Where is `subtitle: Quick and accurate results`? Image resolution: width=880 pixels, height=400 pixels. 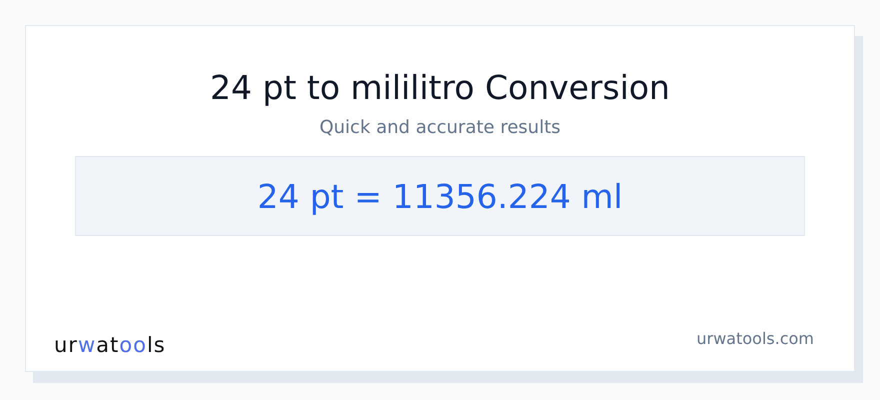
subtitle: Quick and accurate results is located at coordinates (440, 128).